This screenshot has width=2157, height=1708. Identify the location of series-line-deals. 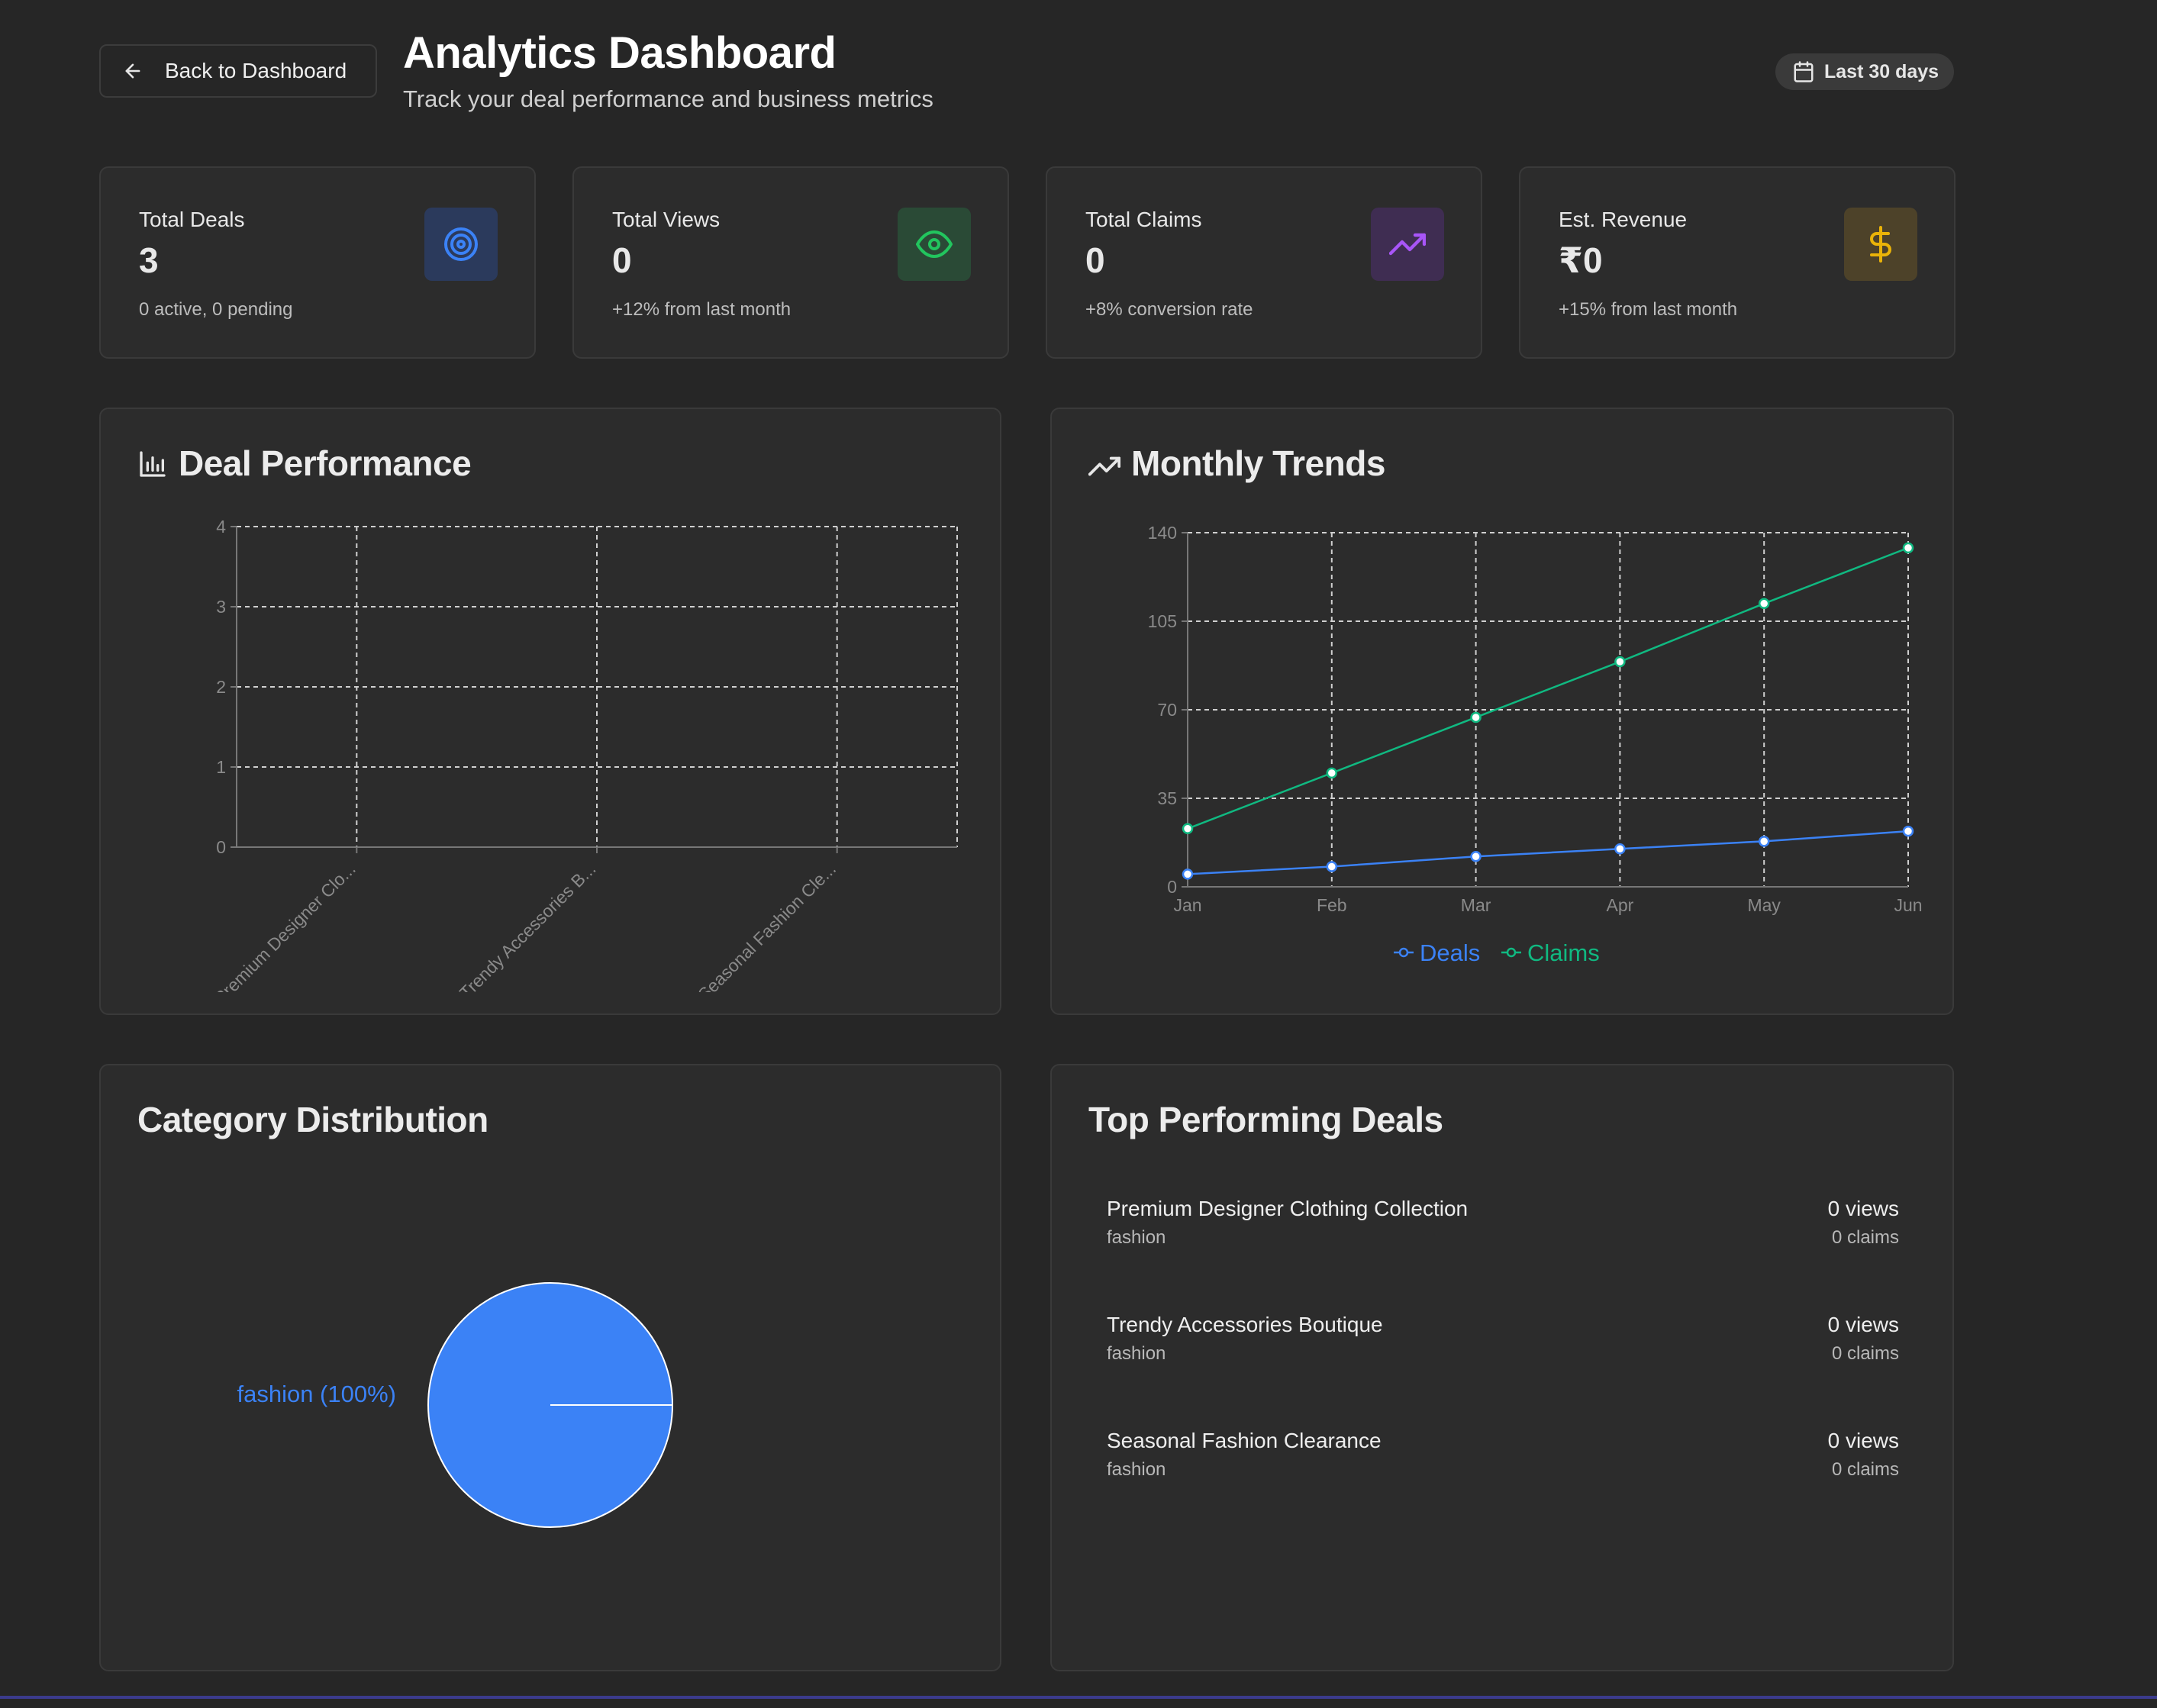
(1548, 853).